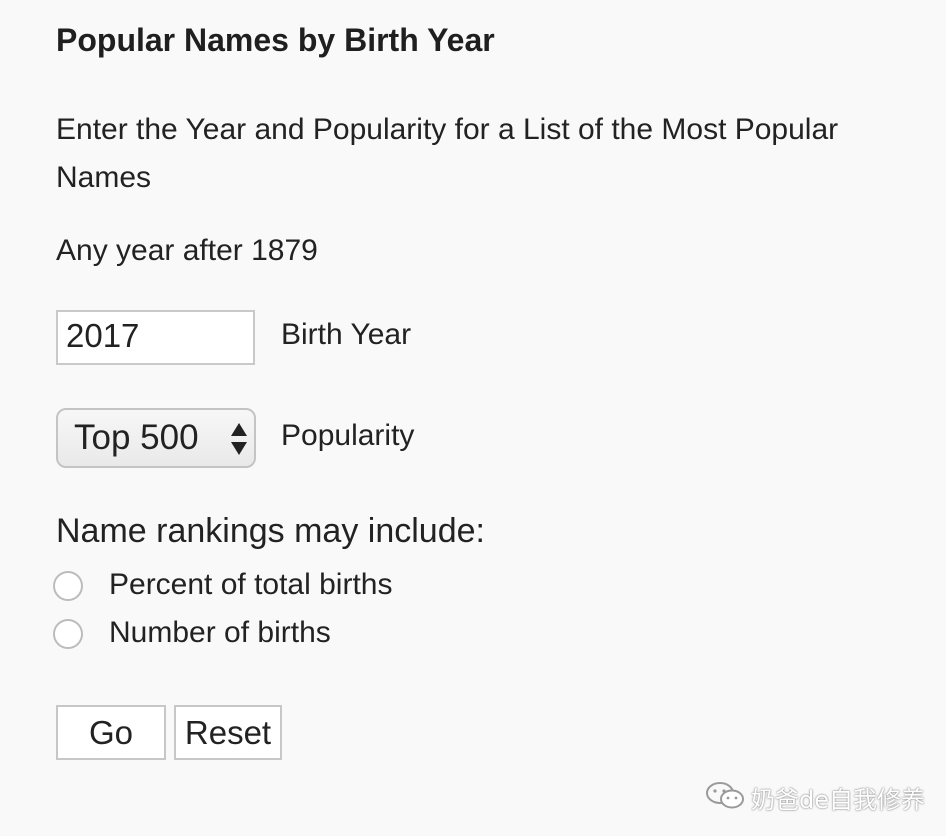 This screenshot has width=946, height=836. Describe the element at coordinates (68, 634) in the screenshot. I see `number-radio` at that location.